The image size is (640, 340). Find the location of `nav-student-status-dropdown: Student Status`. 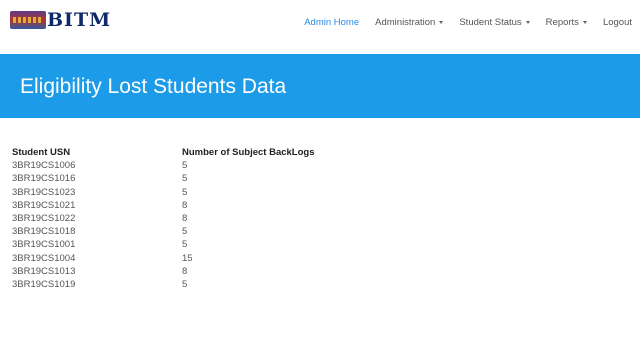

nav-student-status-dropdown: Student Status is located at coordinates (494, 22).